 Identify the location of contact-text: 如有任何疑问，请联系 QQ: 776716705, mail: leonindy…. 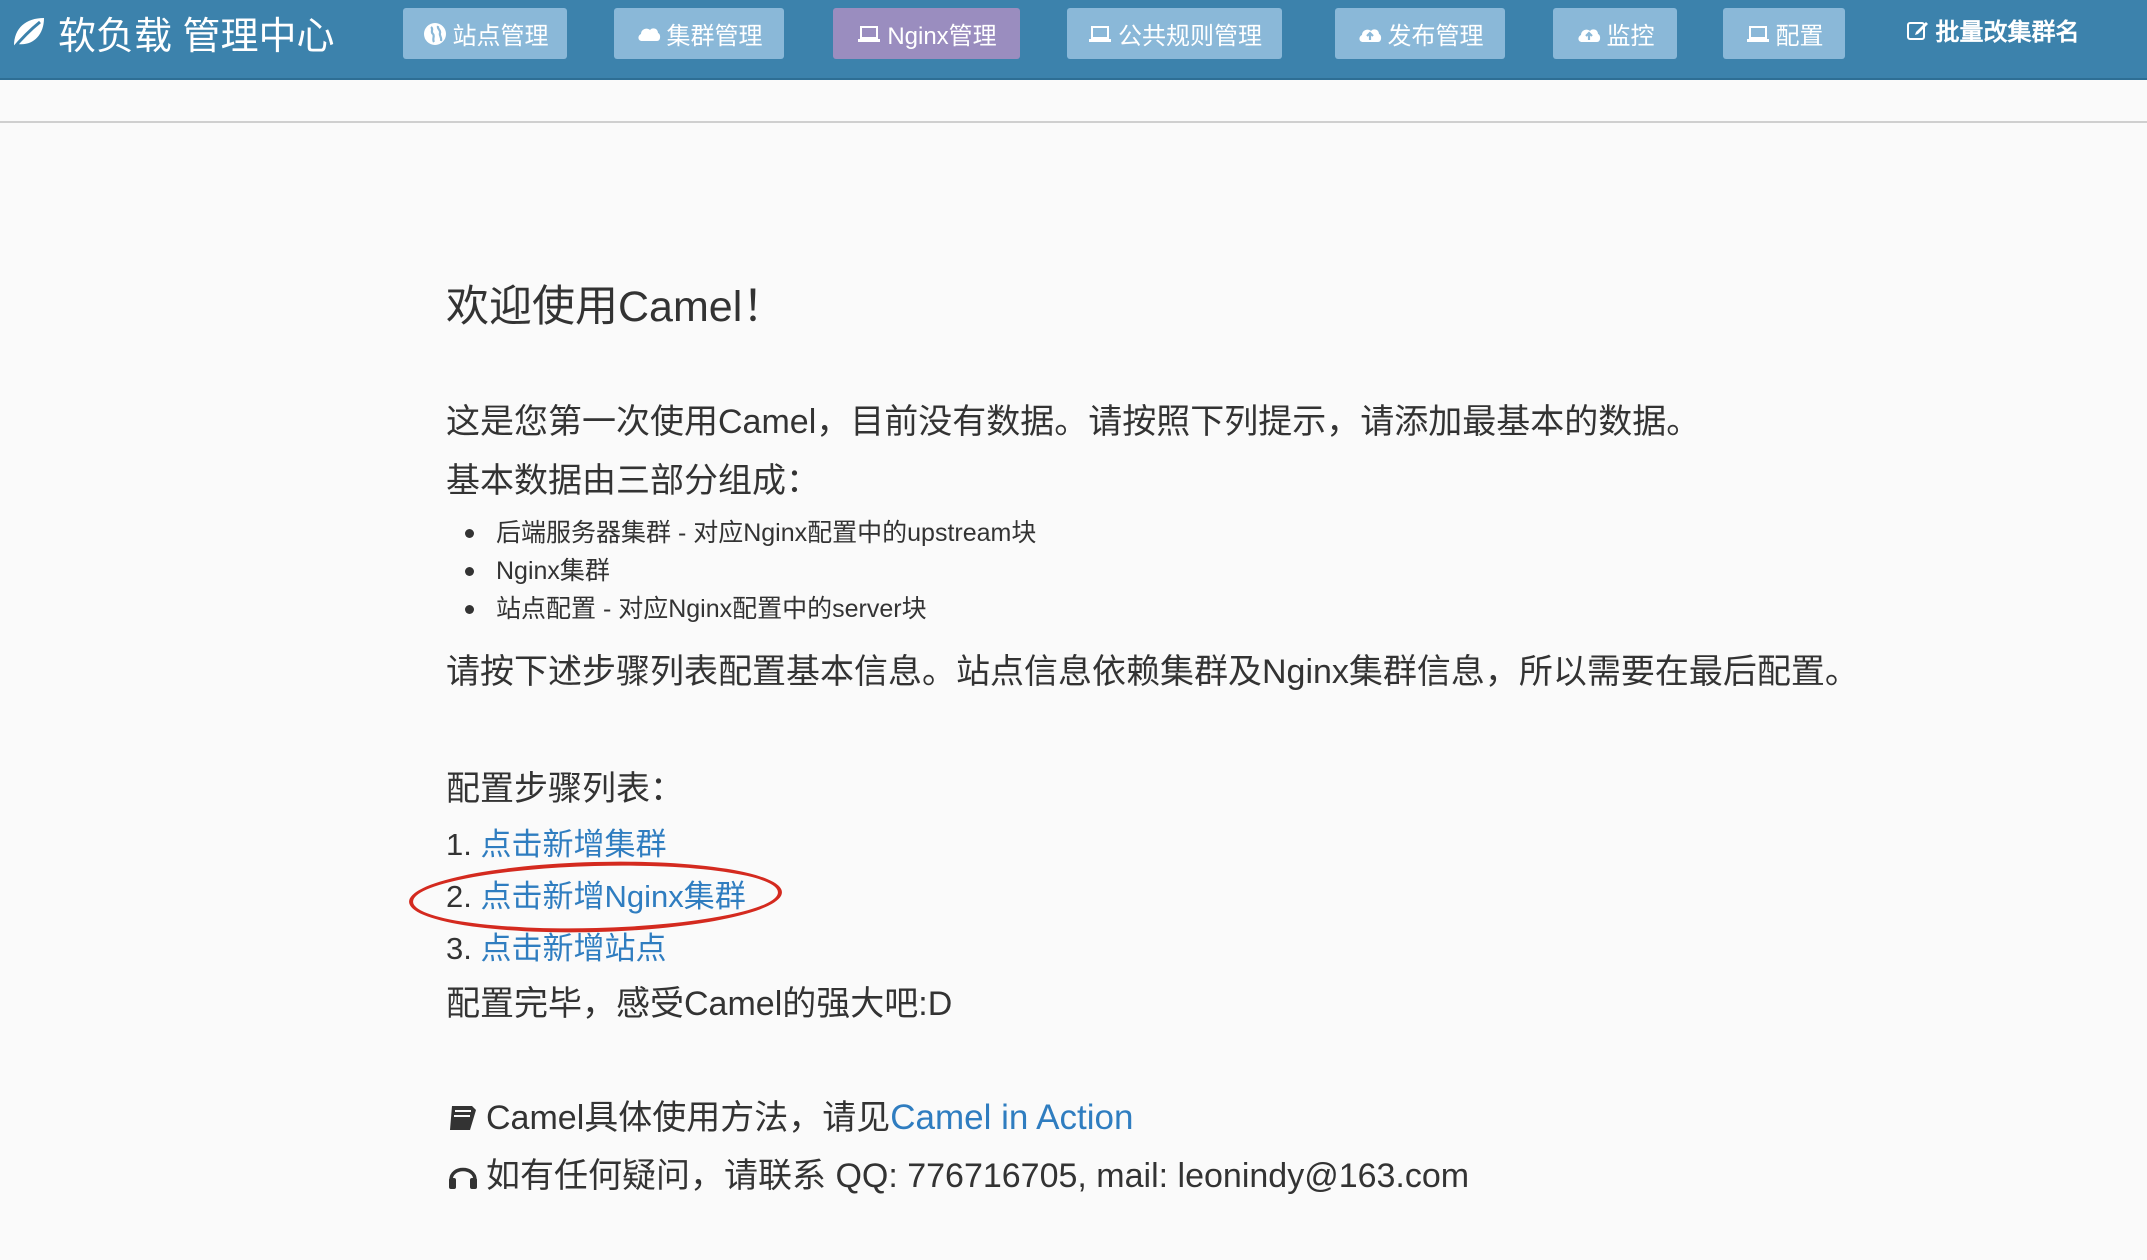
(978, 1176).